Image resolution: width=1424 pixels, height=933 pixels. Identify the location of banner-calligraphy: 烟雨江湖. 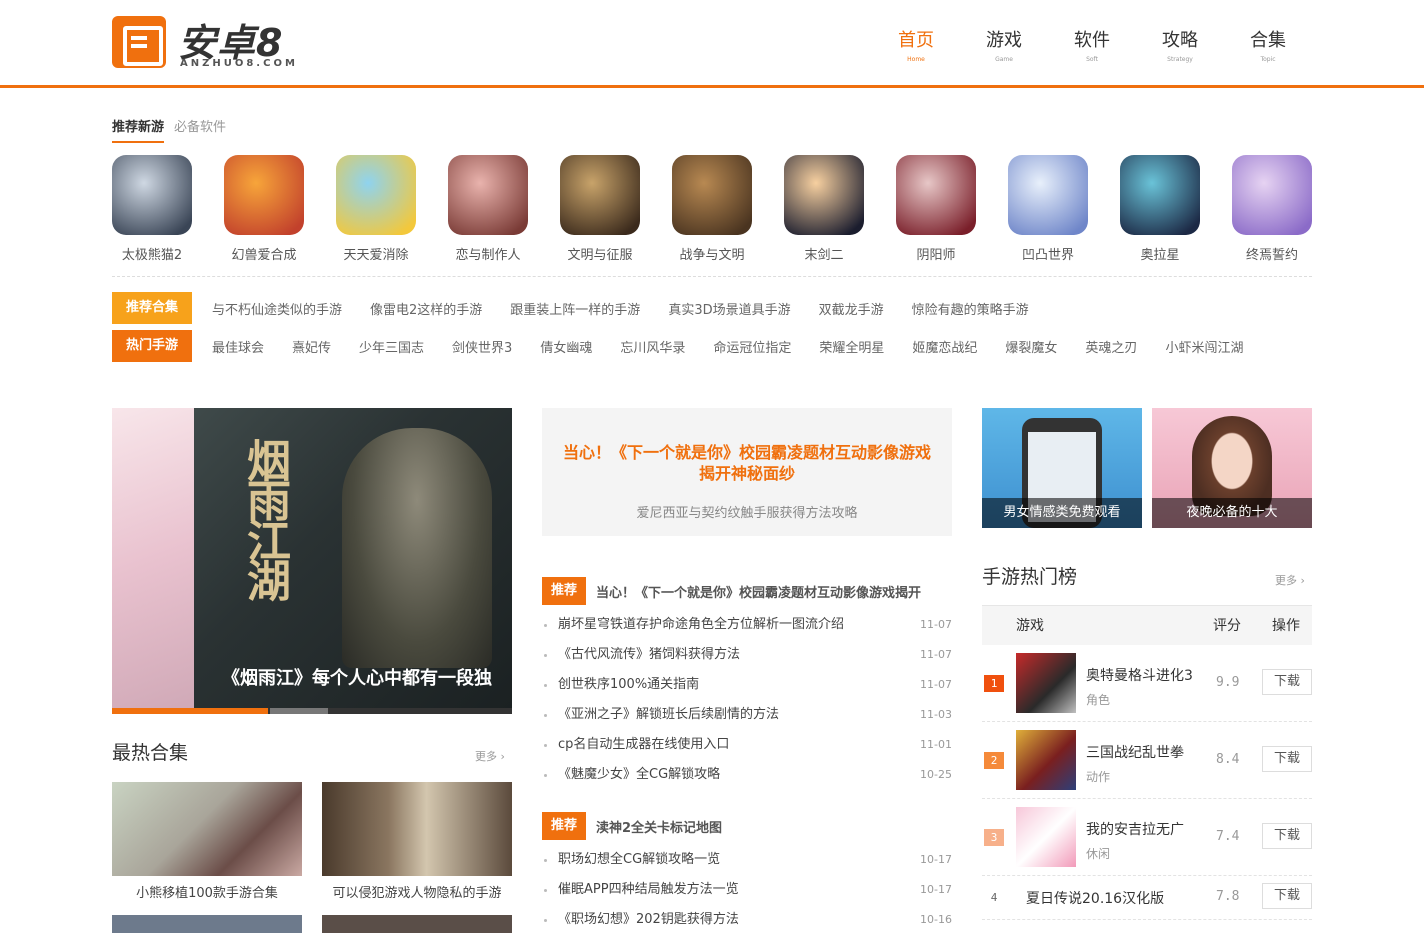
(264, 518).